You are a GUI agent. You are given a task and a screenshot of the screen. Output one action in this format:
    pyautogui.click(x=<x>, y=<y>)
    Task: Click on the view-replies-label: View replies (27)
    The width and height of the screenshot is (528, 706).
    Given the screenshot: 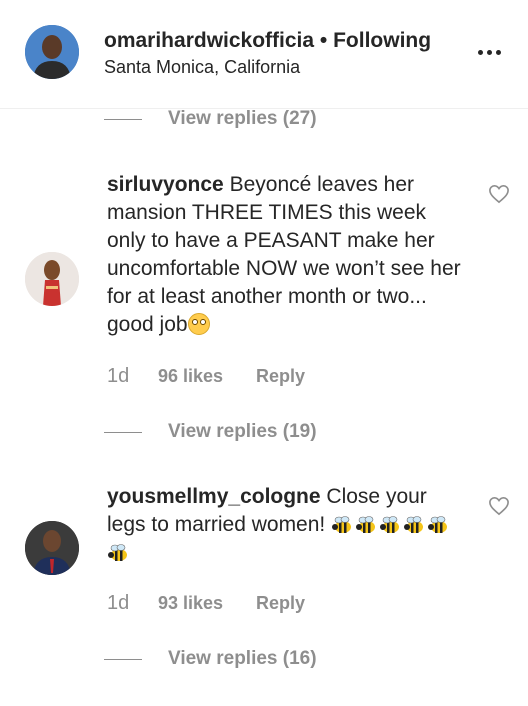 What is the action you would take?
    pyautogui.click(x=242, y=118)
    